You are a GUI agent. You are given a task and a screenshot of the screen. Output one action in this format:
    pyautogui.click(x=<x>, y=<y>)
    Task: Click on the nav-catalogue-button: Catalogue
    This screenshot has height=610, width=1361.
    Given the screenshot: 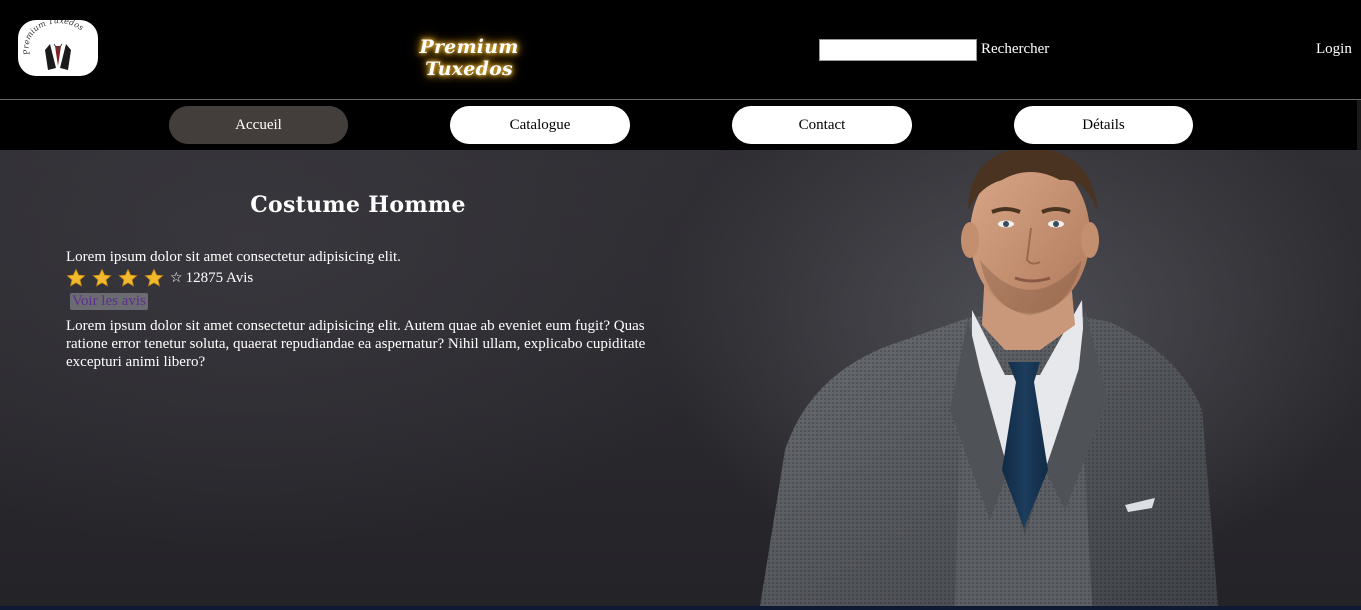 What is the action you would take?
    pyautogui.click(x=540, y=125)
    